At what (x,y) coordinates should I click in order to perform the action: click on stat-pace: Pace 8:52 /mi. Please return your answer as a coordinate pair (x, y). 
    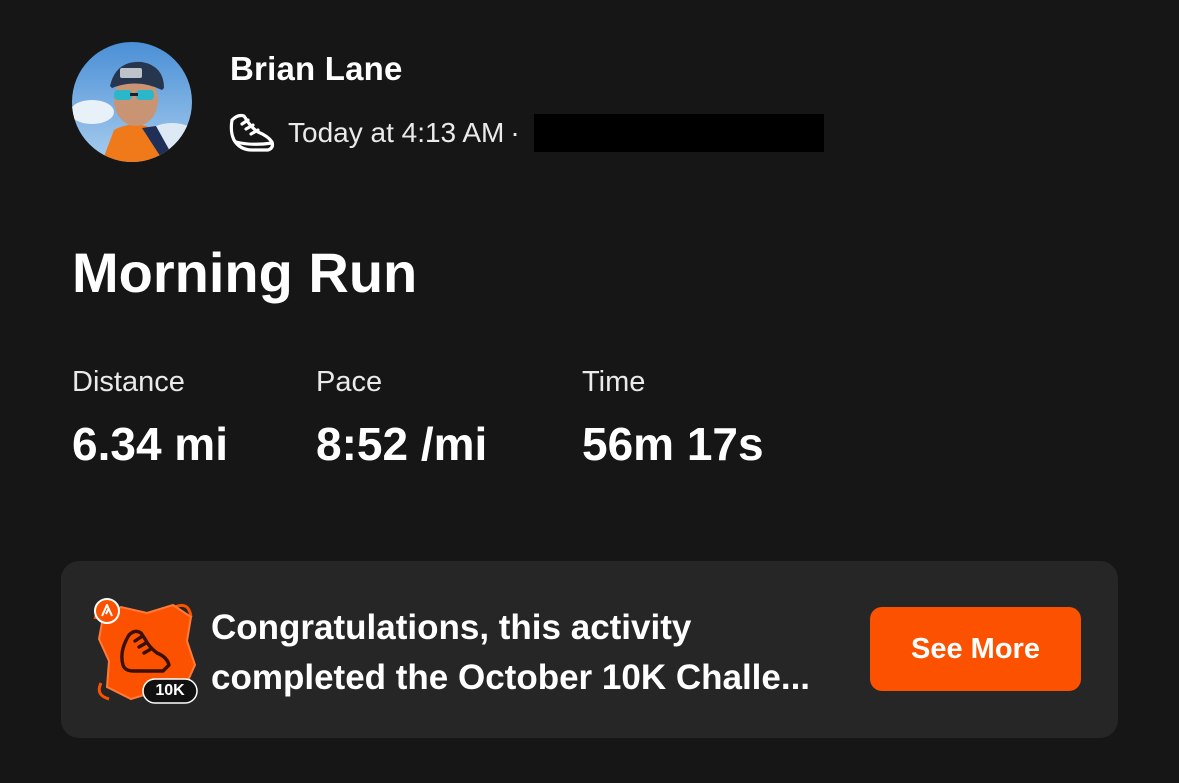
    Looking at the image, I should click on (401, 418).